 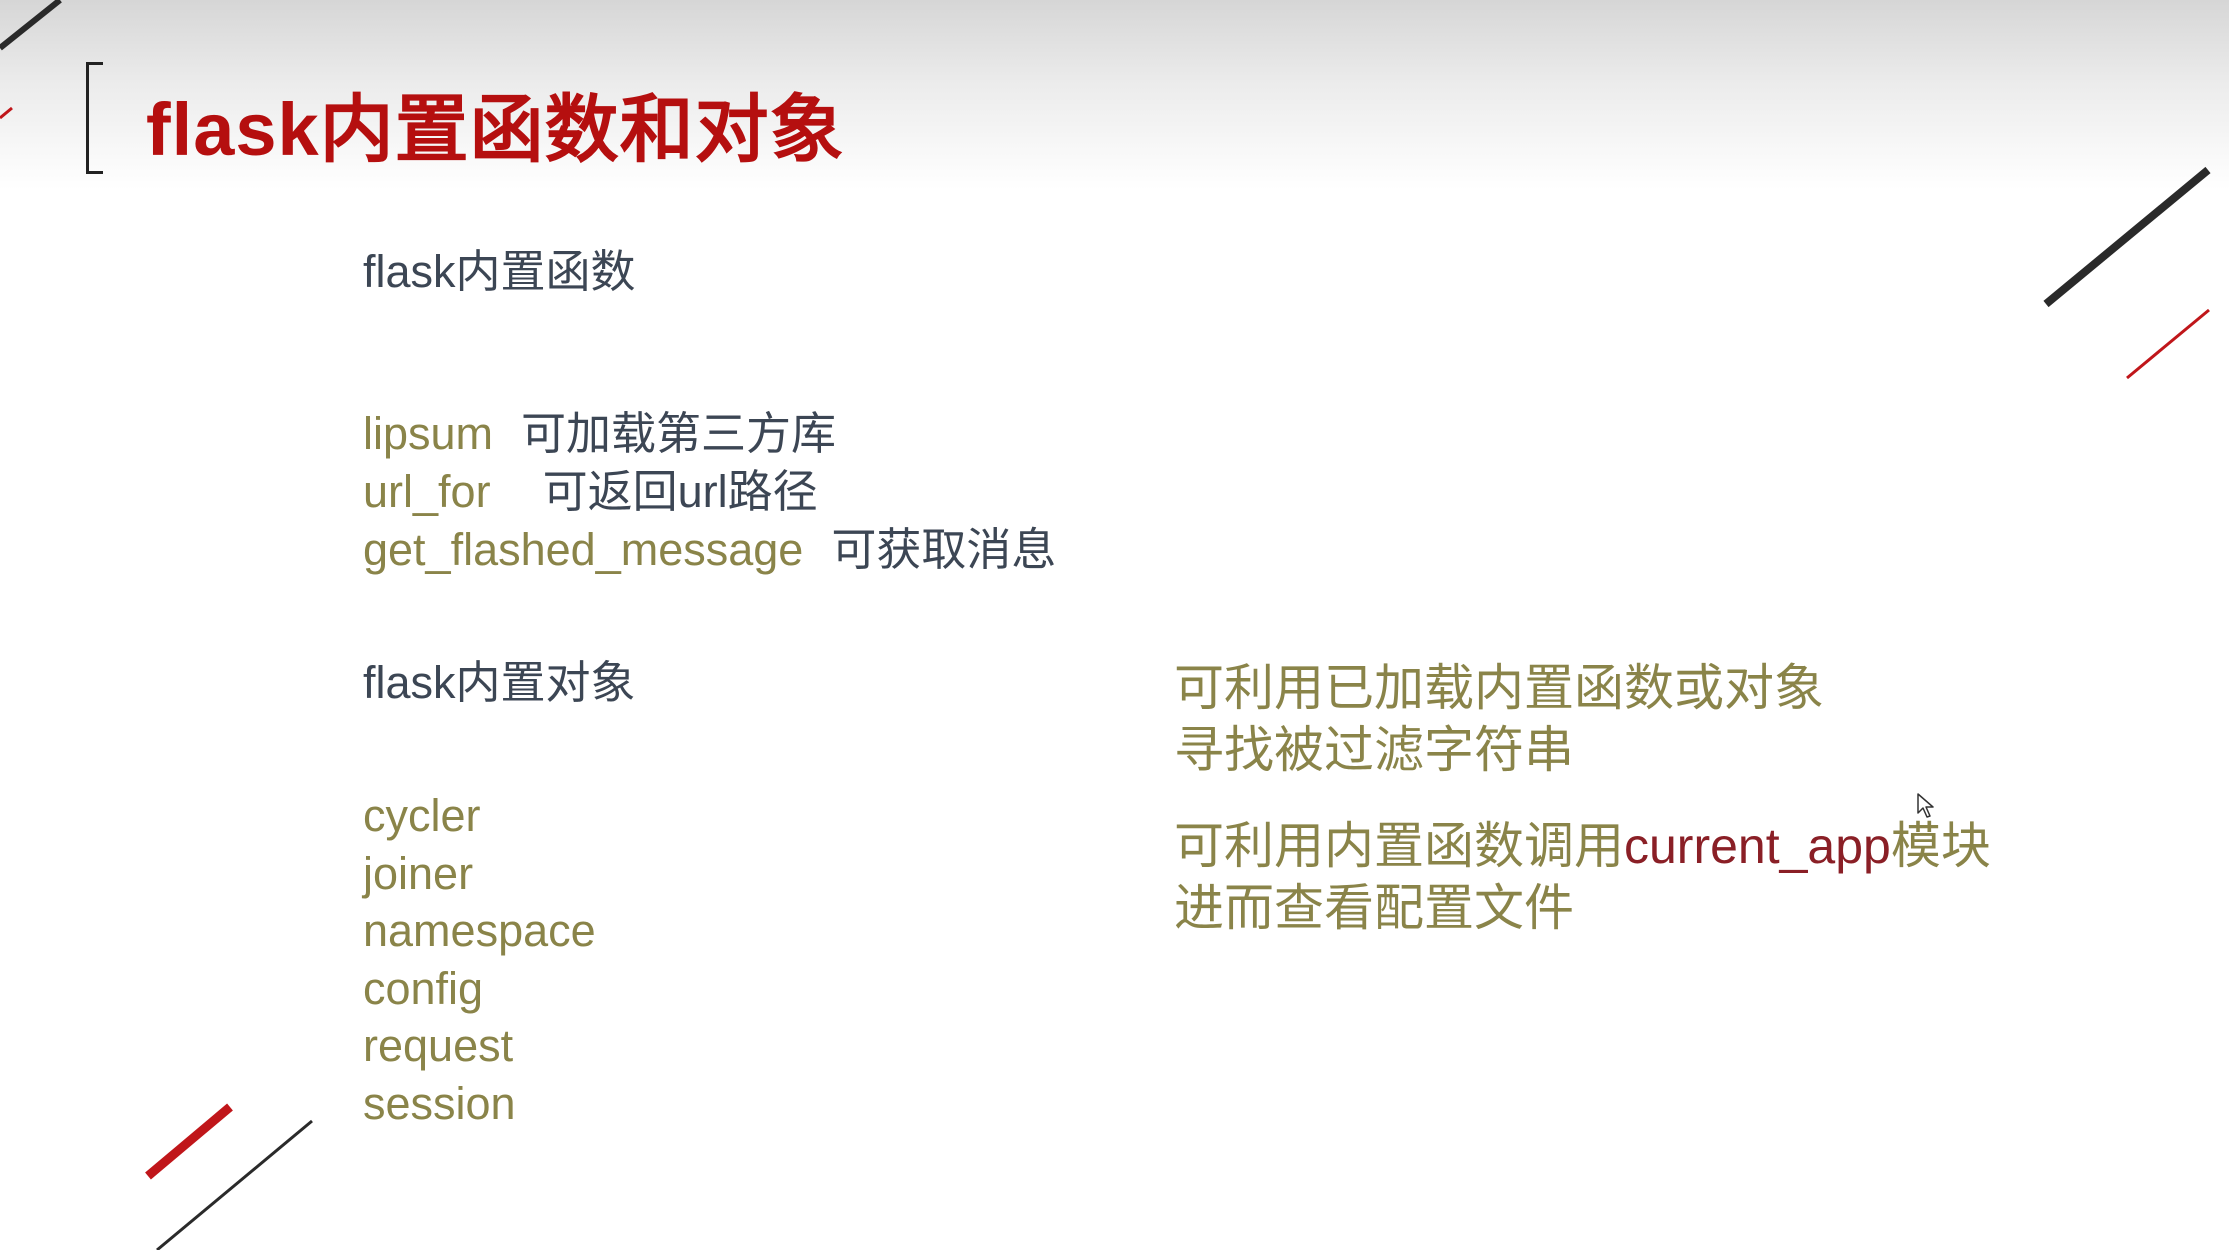 I want to click on note-2-line-1: 可利用内置函数调用current_app模块, so click(x=1582, y=846).